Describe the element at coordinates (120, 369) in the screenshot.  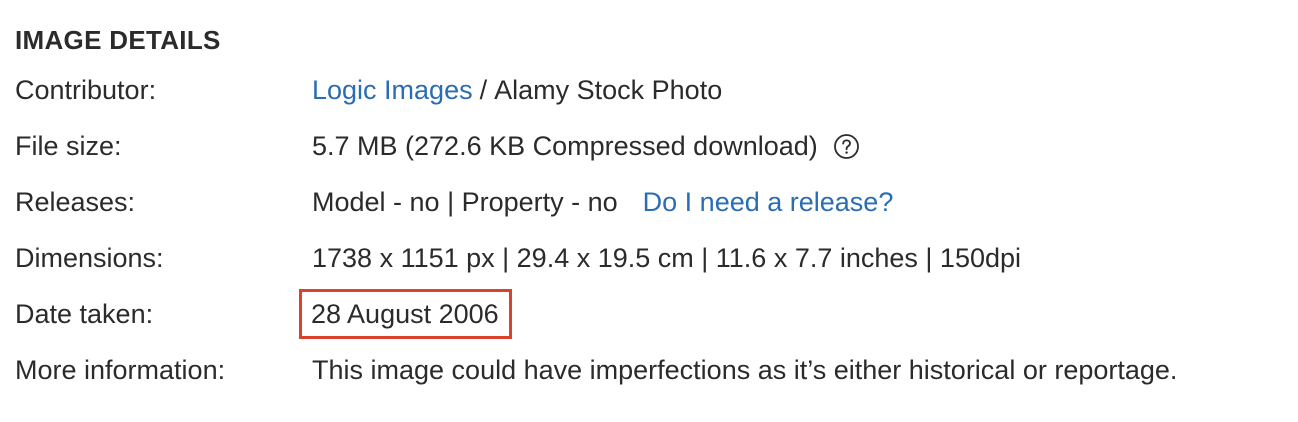
I see `more-information-label: More information:` at that location.